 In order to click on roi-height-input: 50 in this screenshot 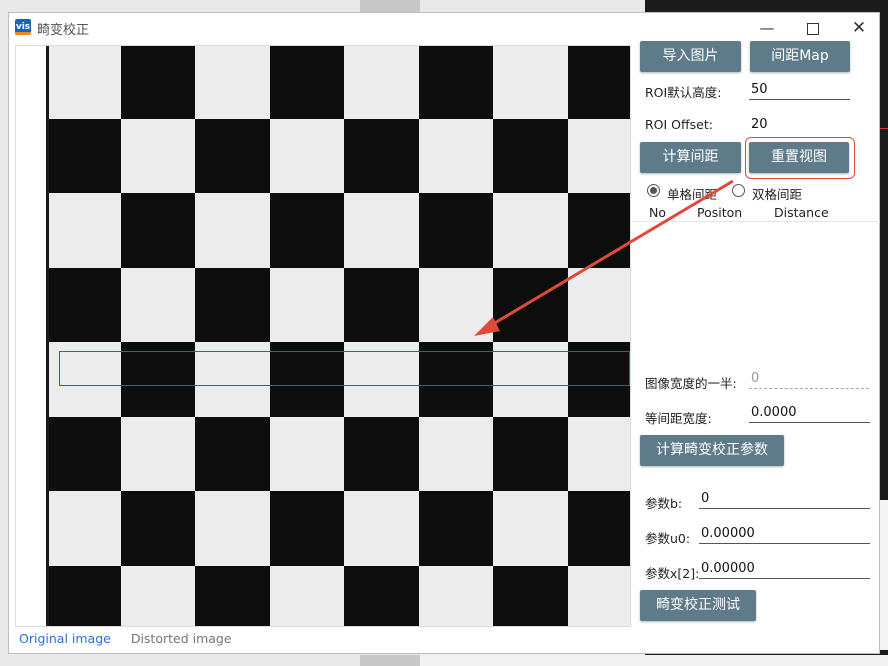, I will do `click(799, 90)`.